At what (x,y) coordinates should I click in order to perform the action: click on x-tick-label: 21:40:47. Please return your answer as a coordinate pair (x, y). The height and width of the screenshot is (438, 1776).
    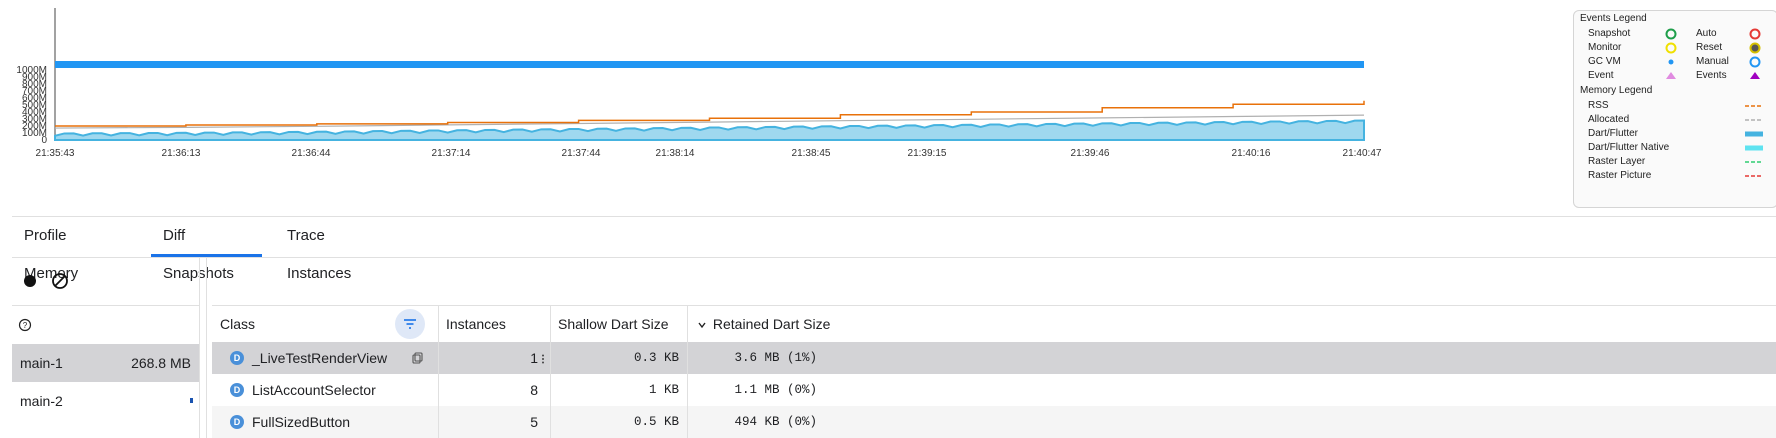
    Looking at the image, I should click on (1362, 153).